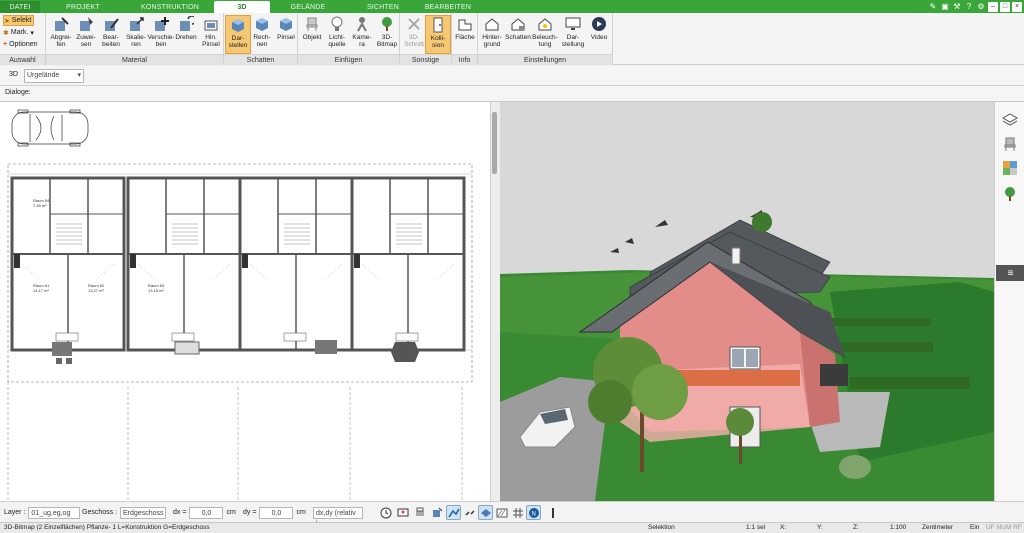 This screenshot has height=533, width=1024. Describe the element at coordinates (512, 94) in the screenshot. I see `dialog-bar: Dialoge:` at that location.